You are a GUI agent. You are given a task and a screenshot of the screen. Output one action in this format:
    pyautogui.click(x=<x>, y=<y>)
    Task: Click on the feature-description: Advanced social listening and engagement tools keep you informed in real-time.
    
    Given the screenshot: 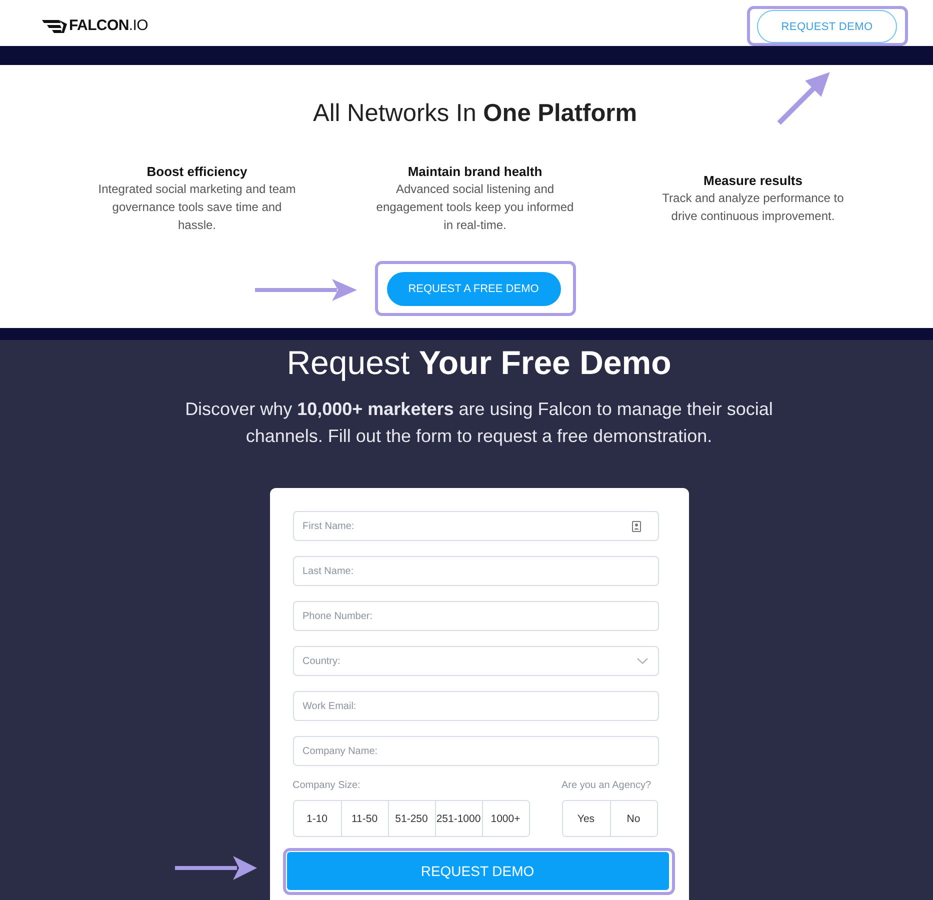 What is the action you would take?
    pyautogui.click(x=475, y=207)
    